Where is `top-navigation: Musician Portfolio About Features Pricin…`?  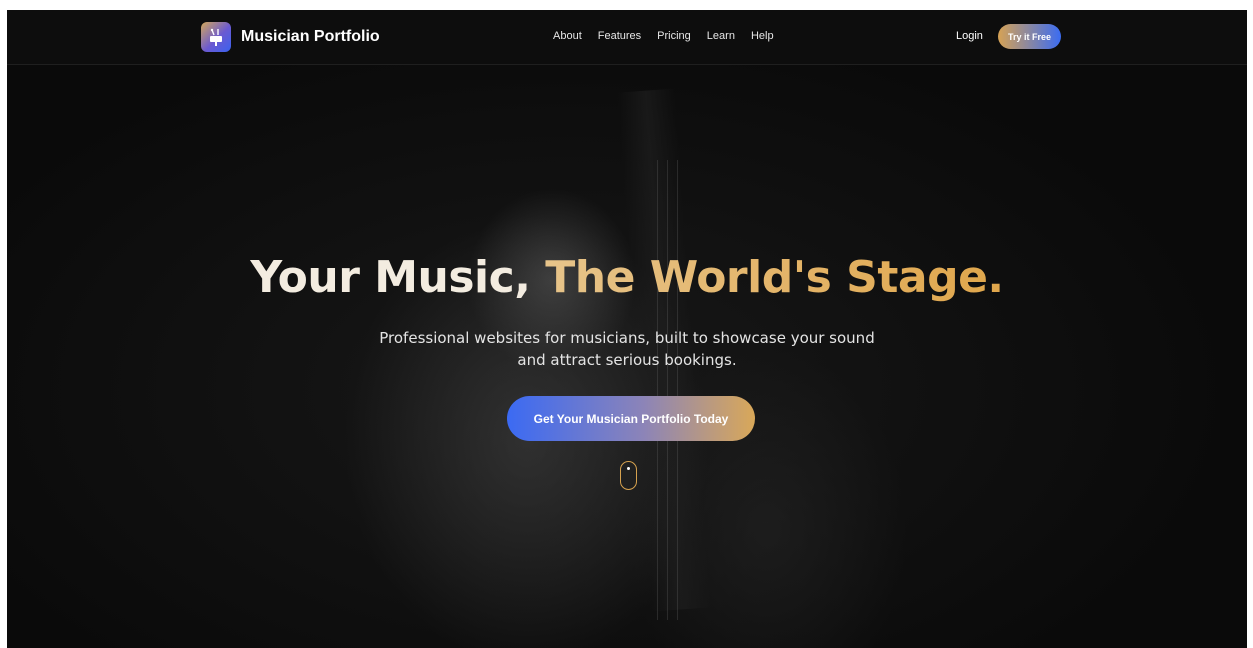
top-navigation: Musician Portfolio About Features Pricin… is located at coordinates (627, 37).